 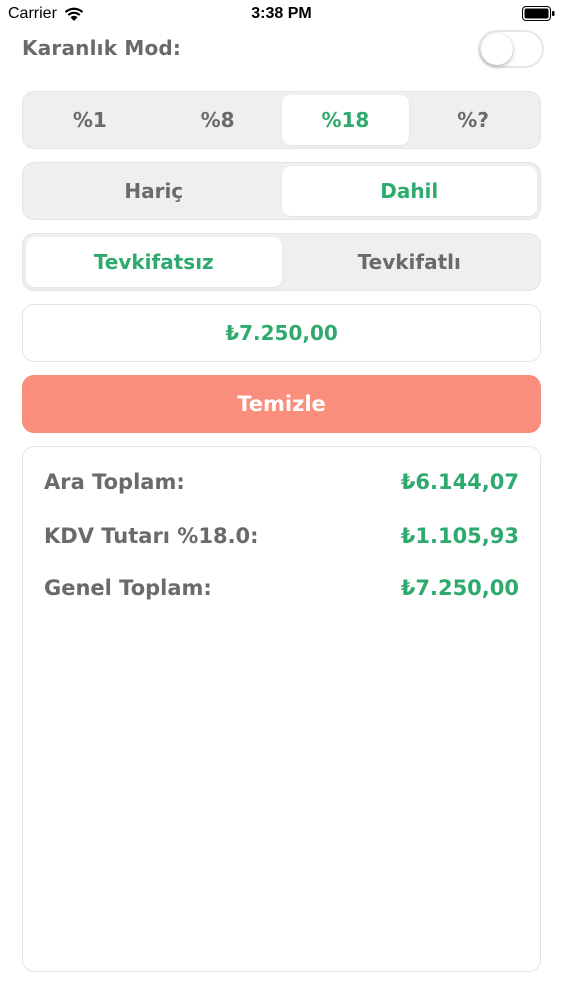 What do you see at coordinates (283, 50) in the screenshot?
I see `dark-mode-row: Karanlık Mod:` at bounding box center [283, 50].